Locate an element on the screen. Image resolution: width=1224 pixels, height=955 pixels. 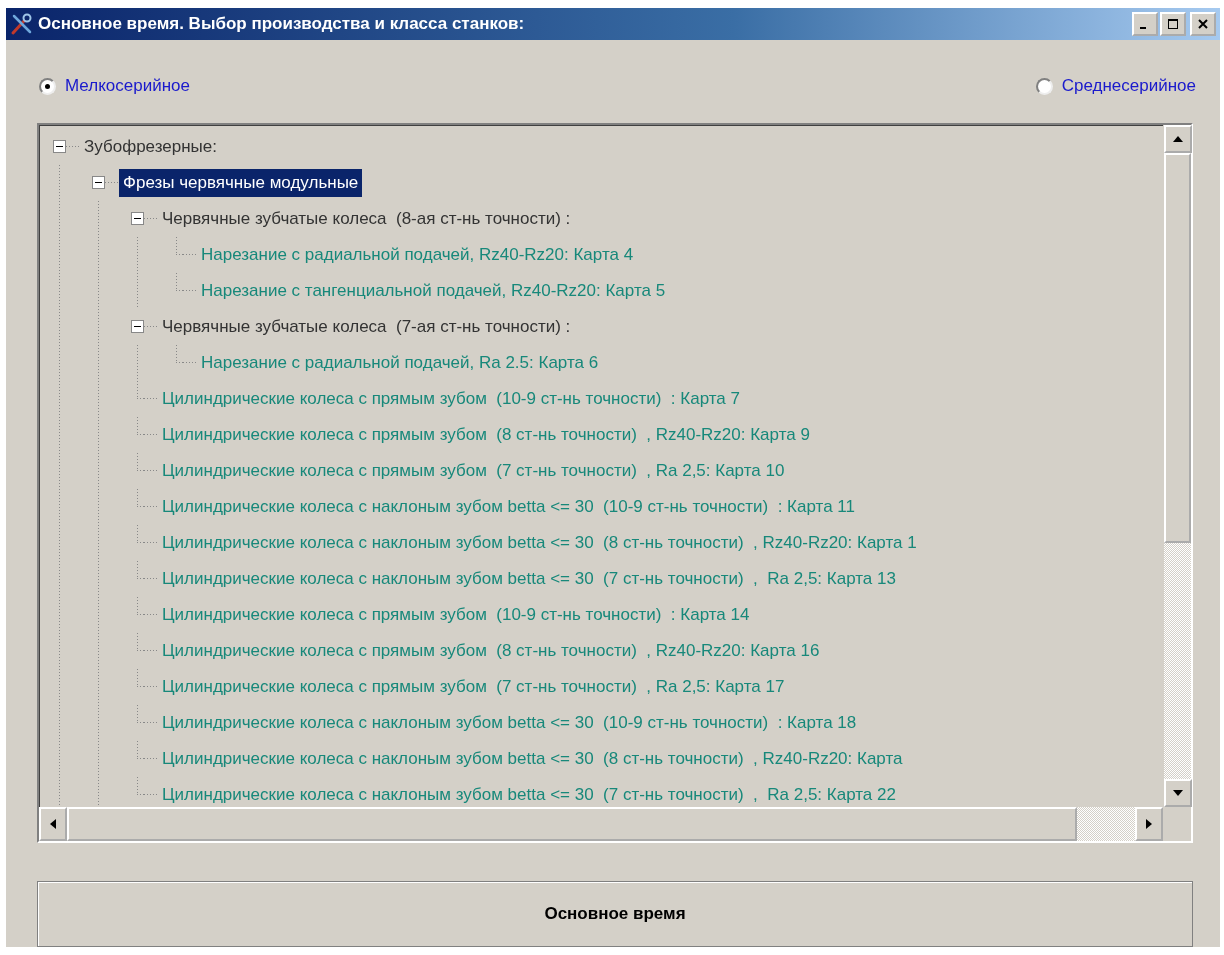
radio-option: Мелкосерийное is located at coordinates (114, 86).